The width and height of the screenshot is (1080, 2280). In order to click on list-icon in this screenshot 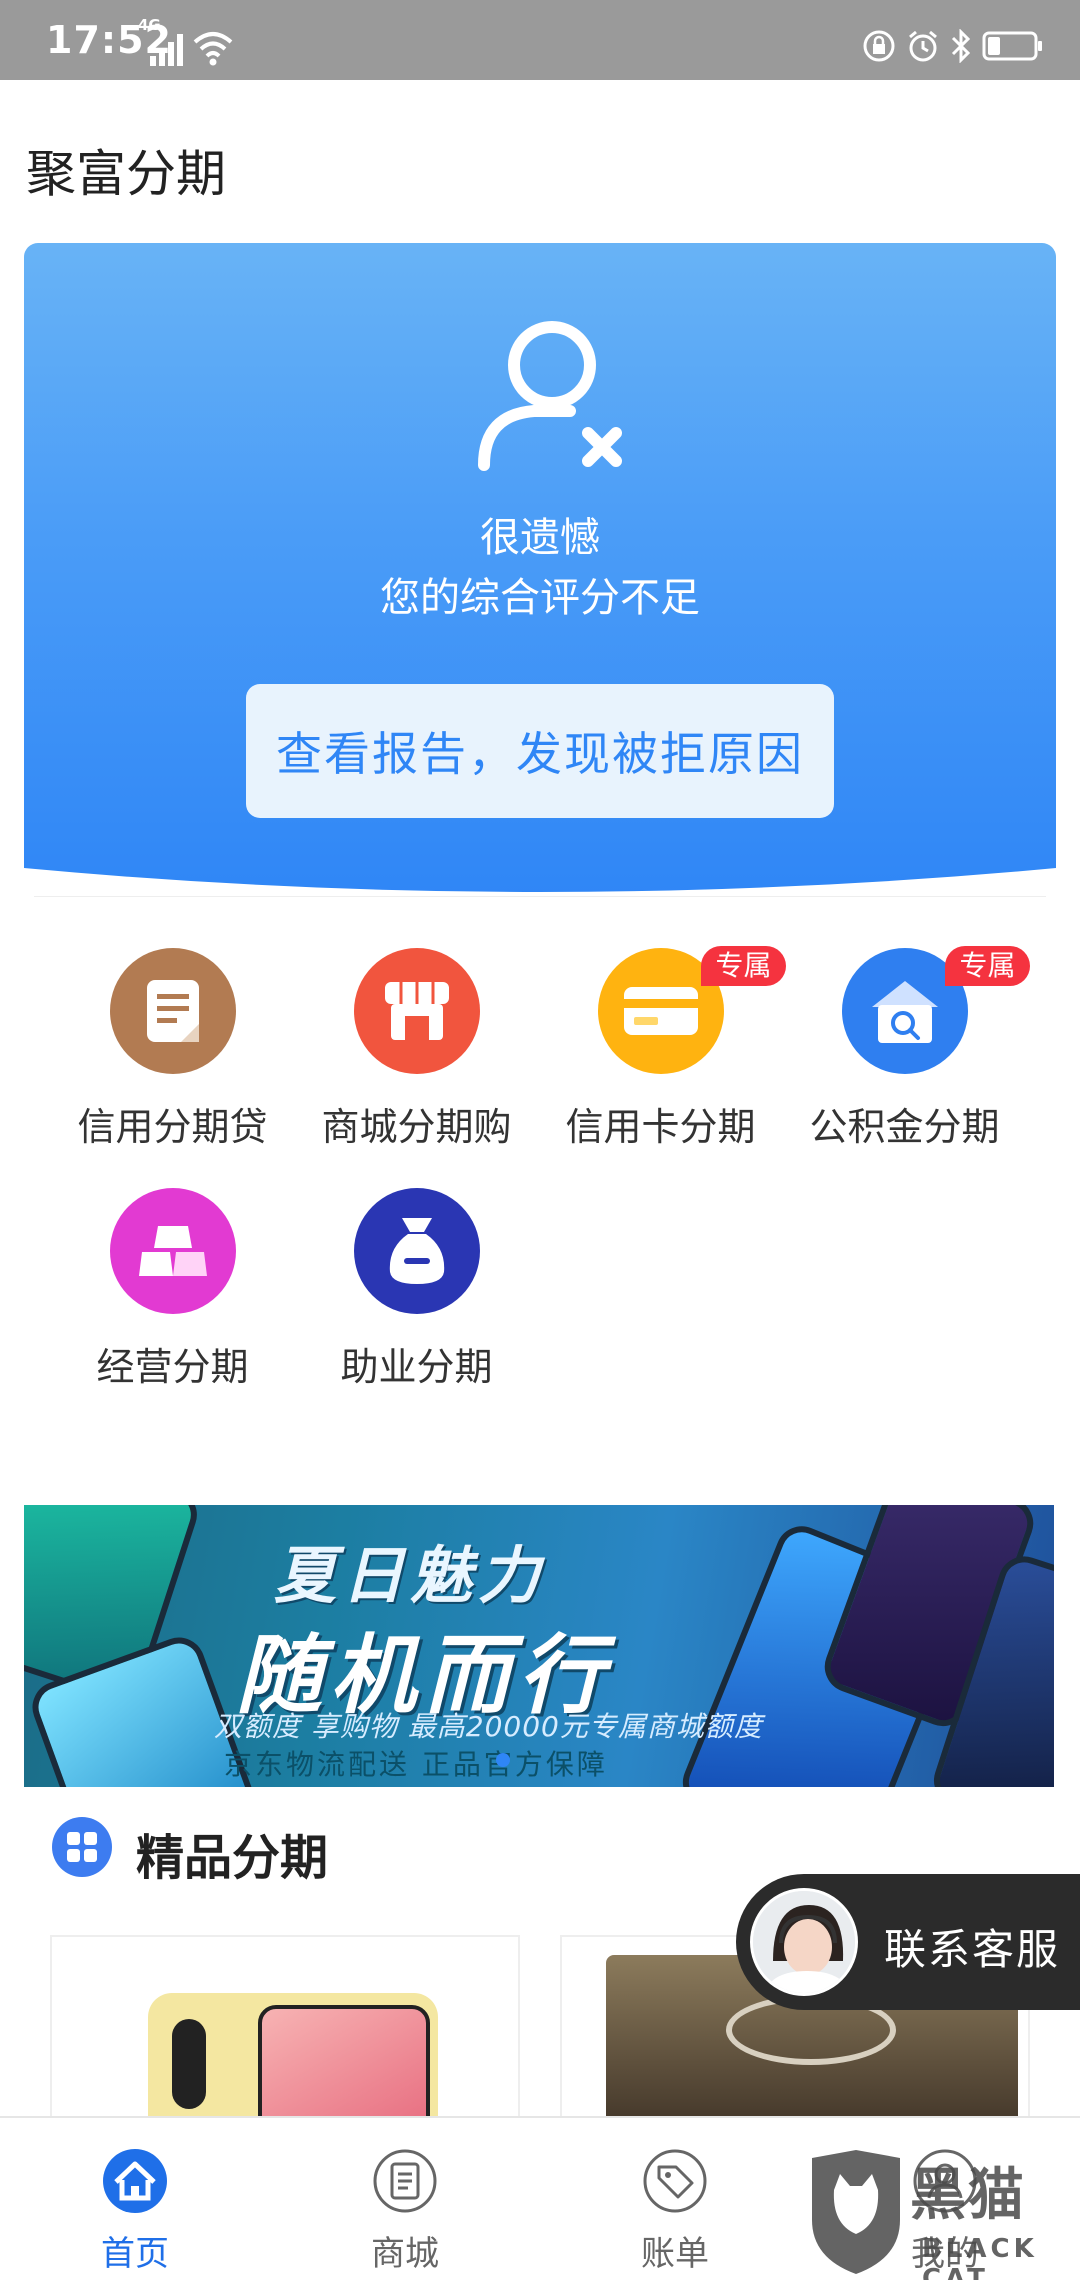, I will do `click(405, 2181)`.